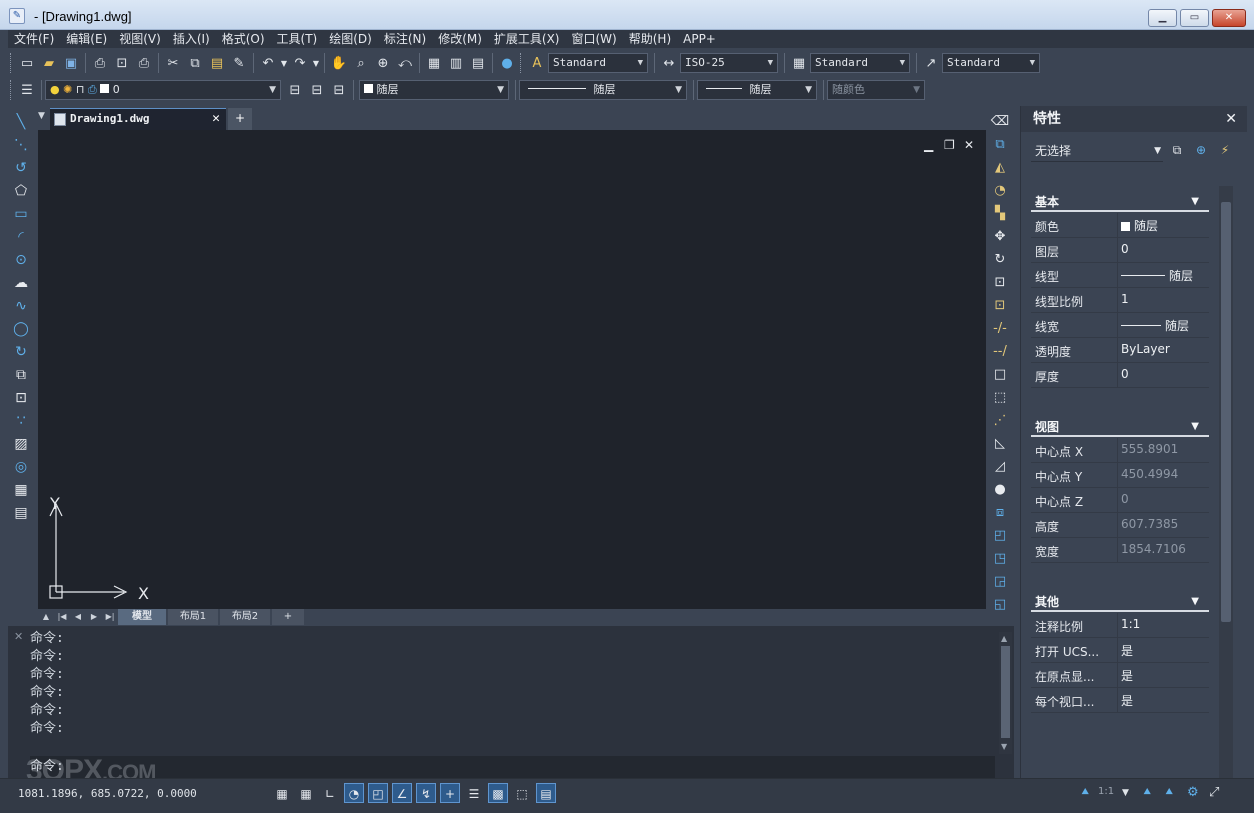 The width and height of the screenshot is (1254, 813). Describe the element at coordinates (1120, 325) in the screenshot. I see `property-row: 线宽 随层` at that location.